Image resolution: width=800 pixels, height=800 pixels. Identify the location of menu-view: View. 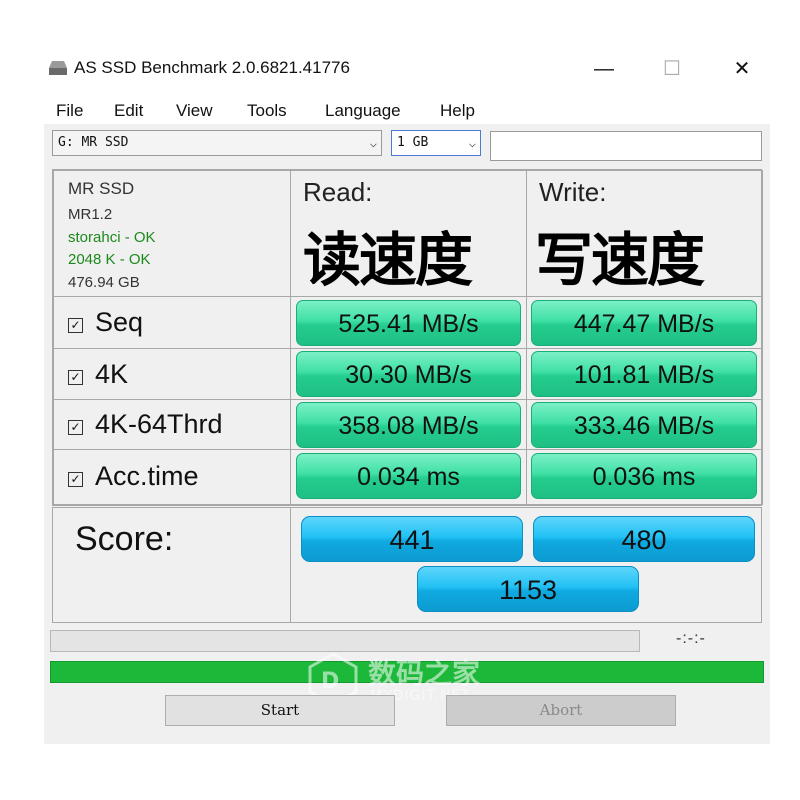
(194, 111).